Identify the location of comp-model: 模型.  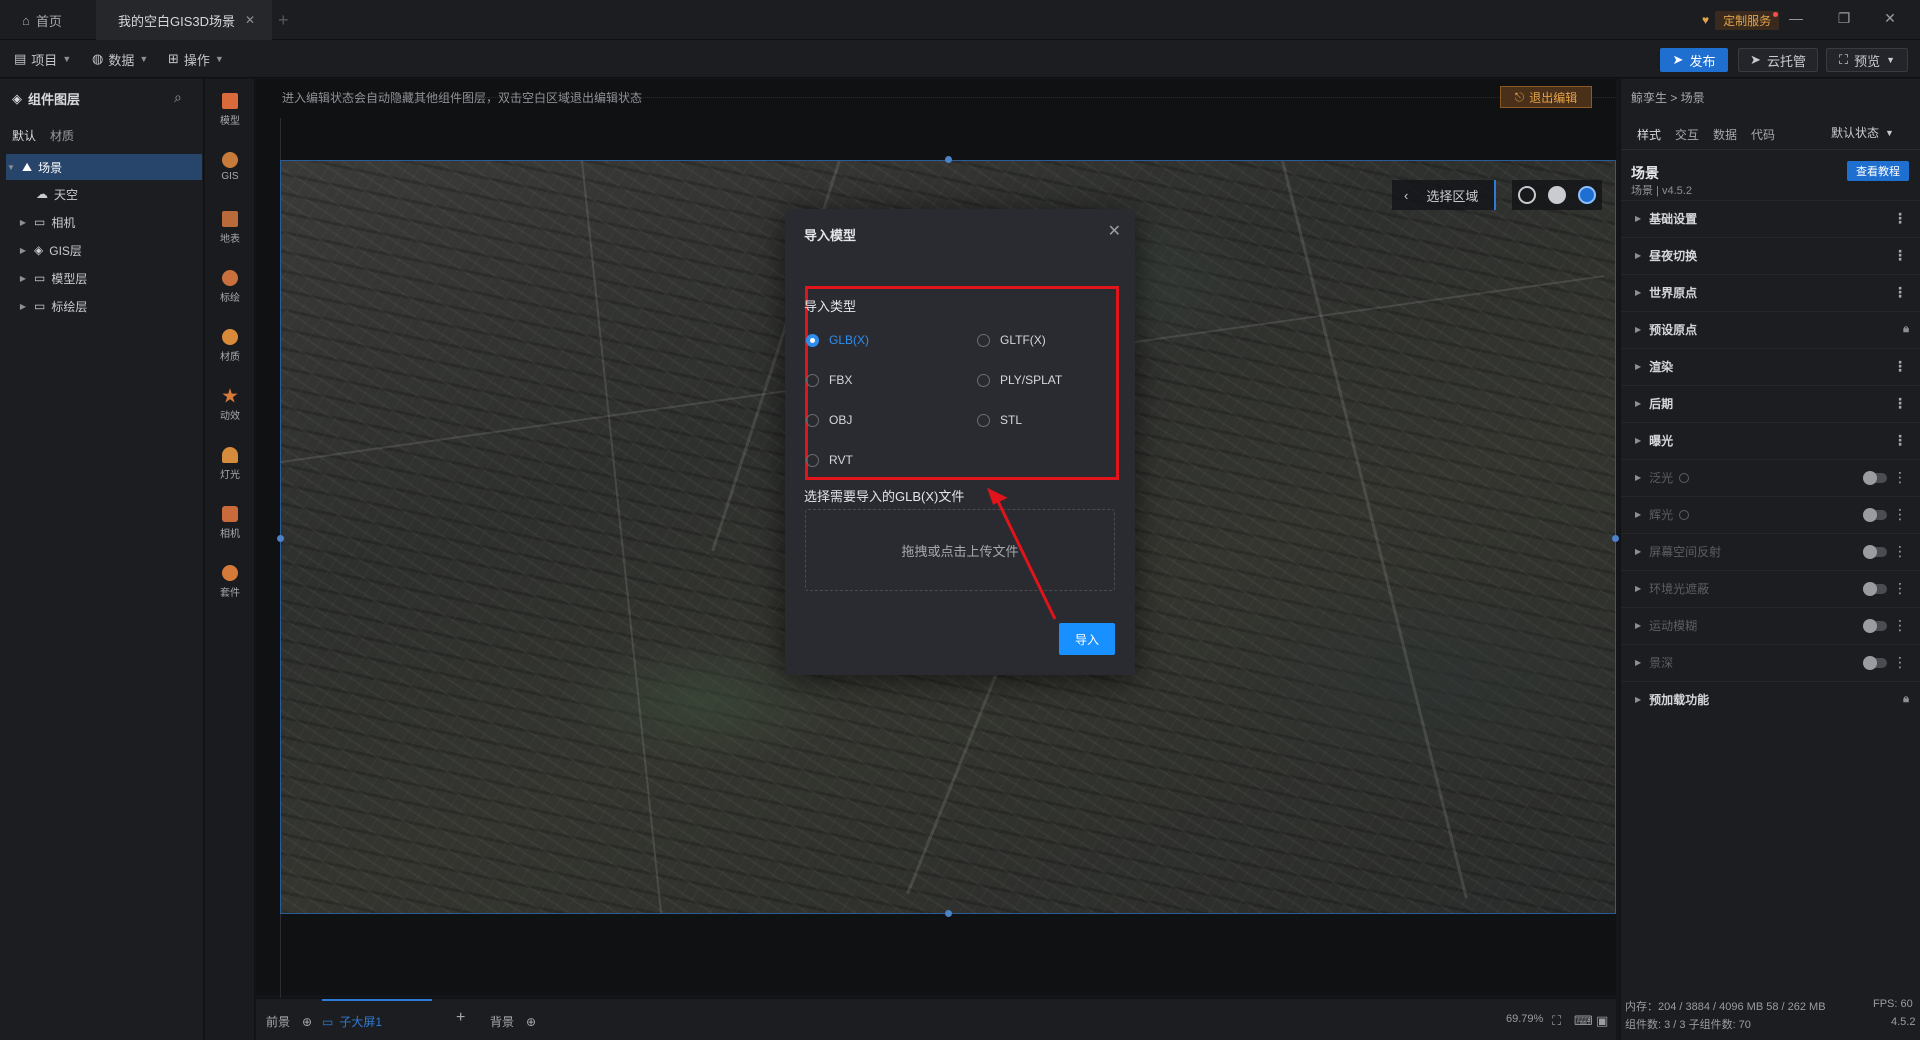
(230, 110).